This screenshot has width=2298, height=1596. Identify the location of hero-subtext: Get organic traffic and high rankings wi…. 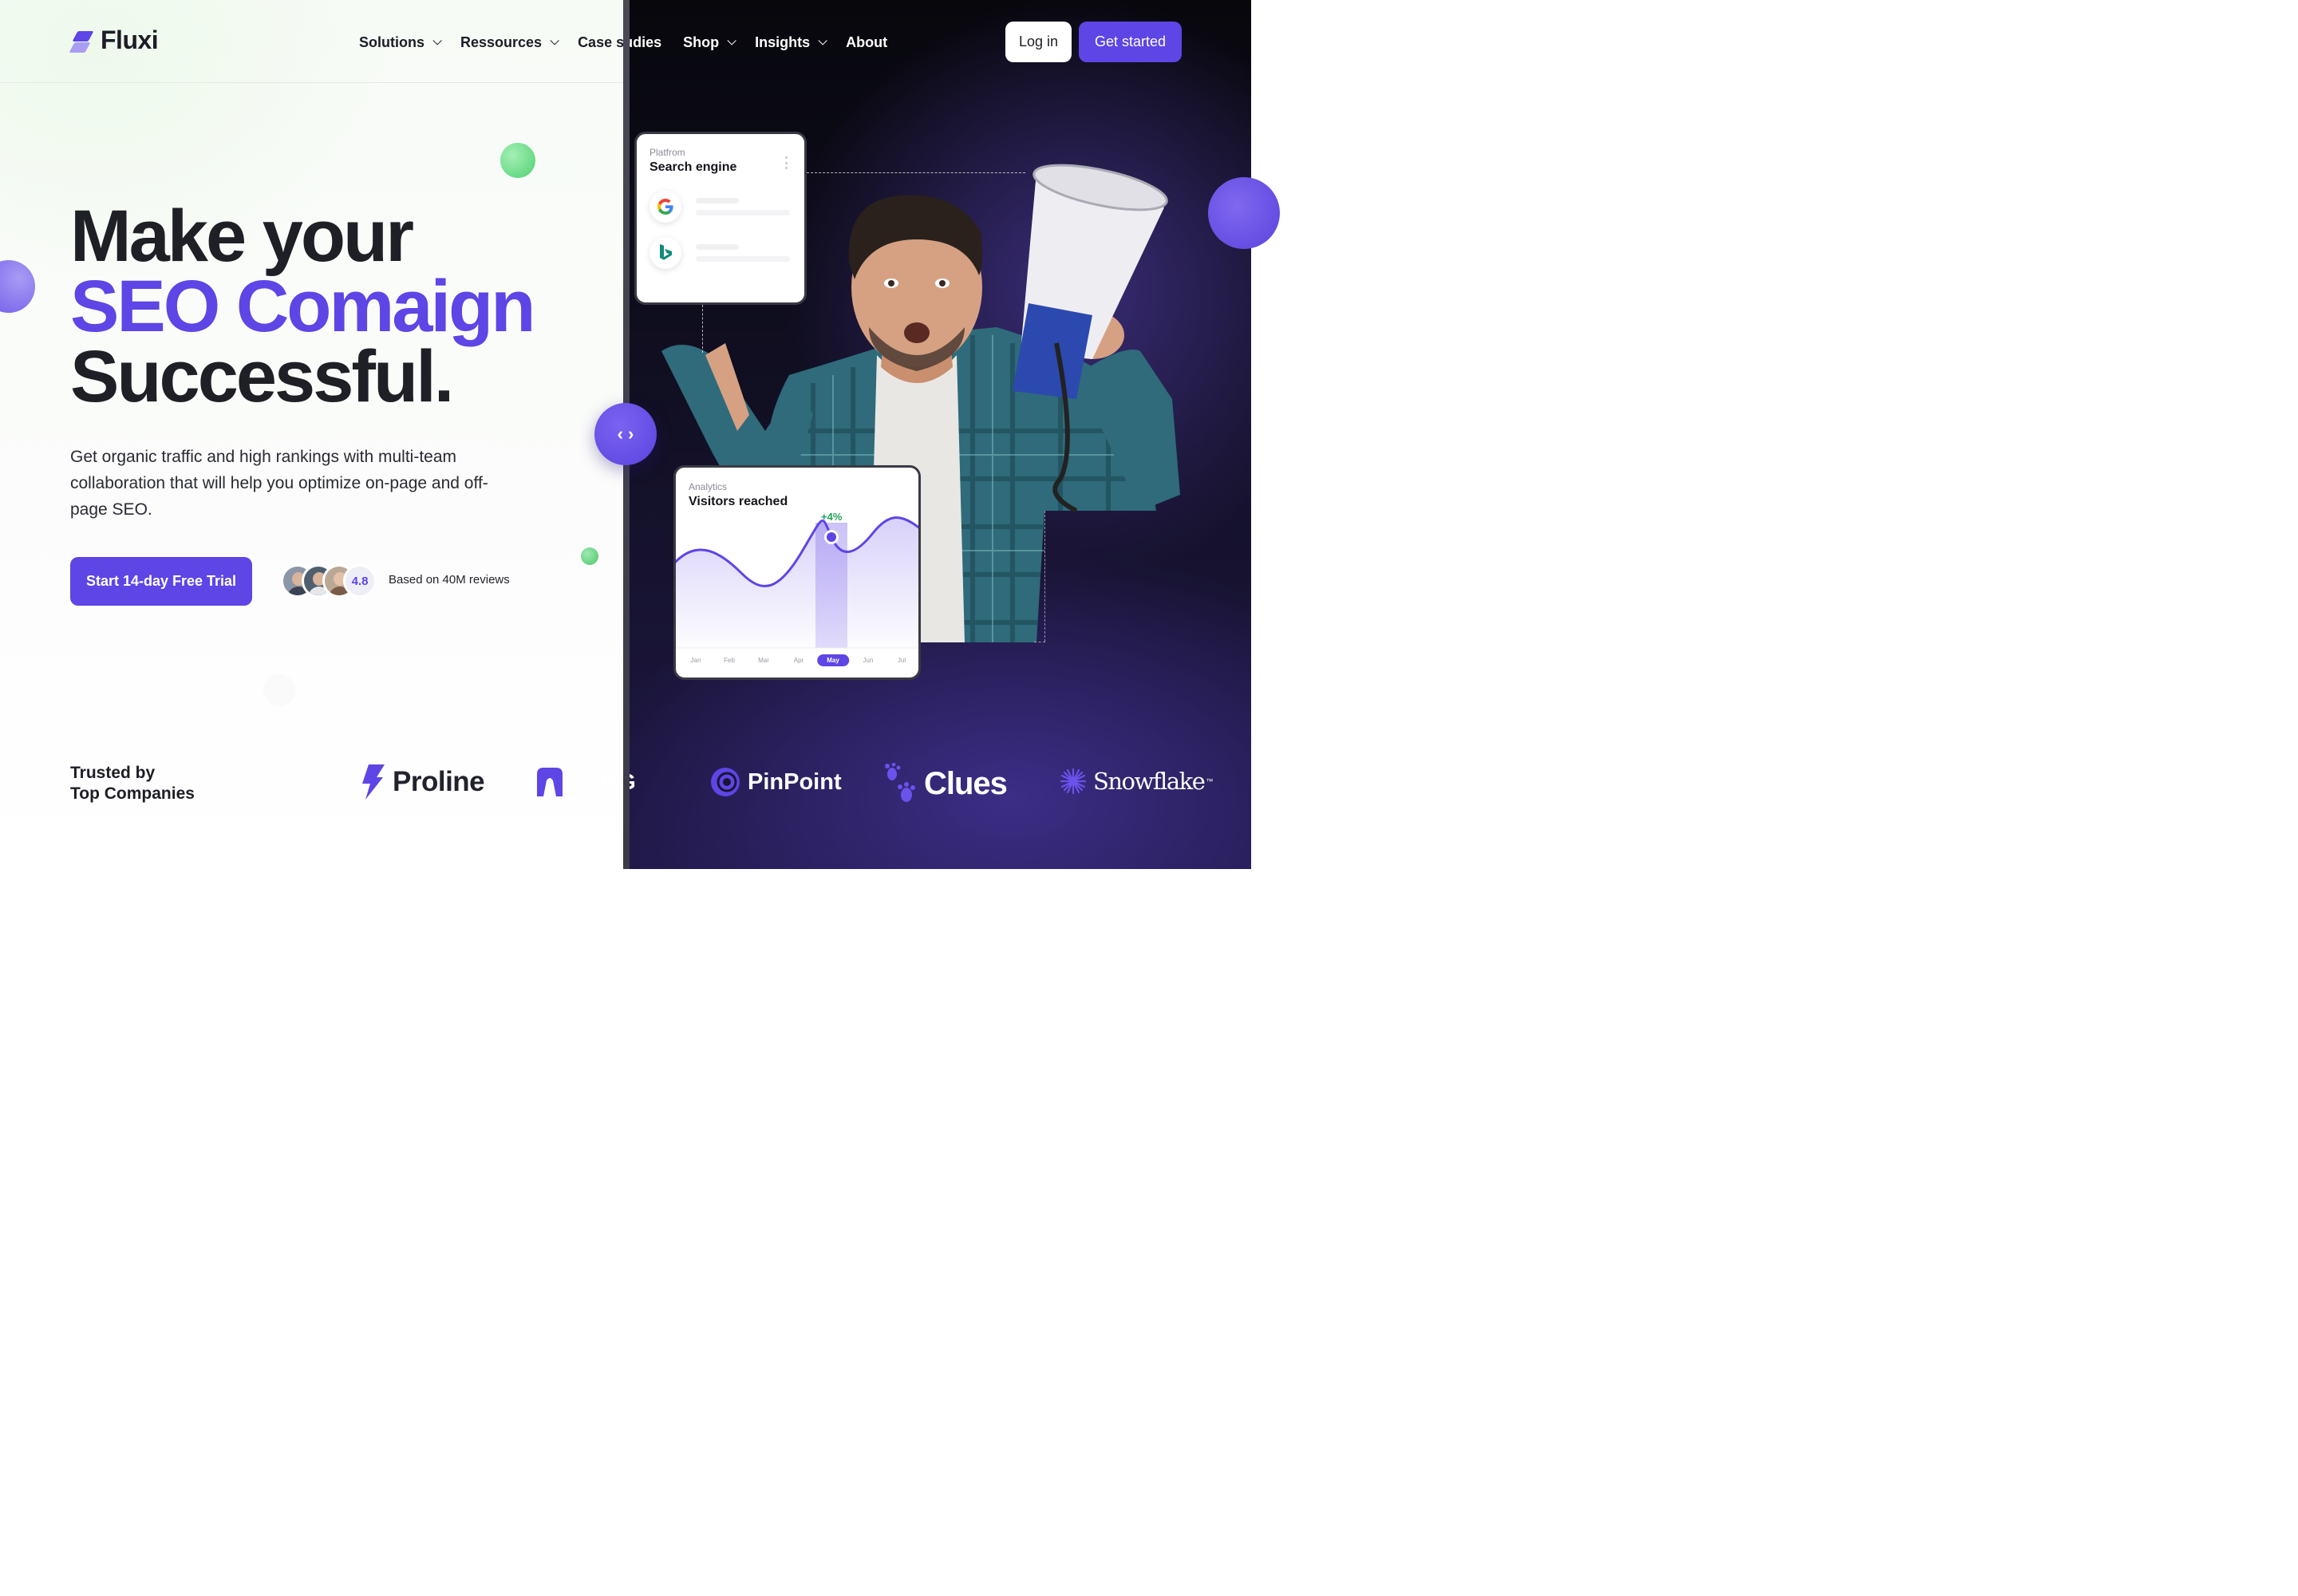
(279, 484).